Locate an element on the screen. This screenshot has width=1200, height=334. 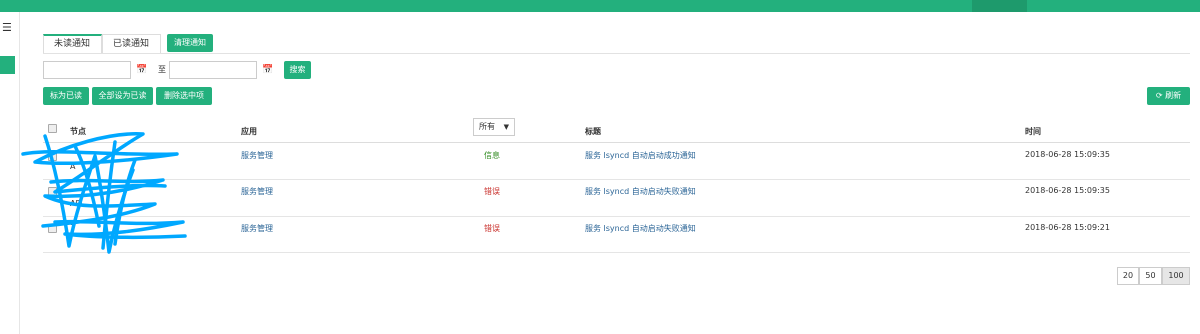
sidebar-active-item is located at coordinates (7, 65).